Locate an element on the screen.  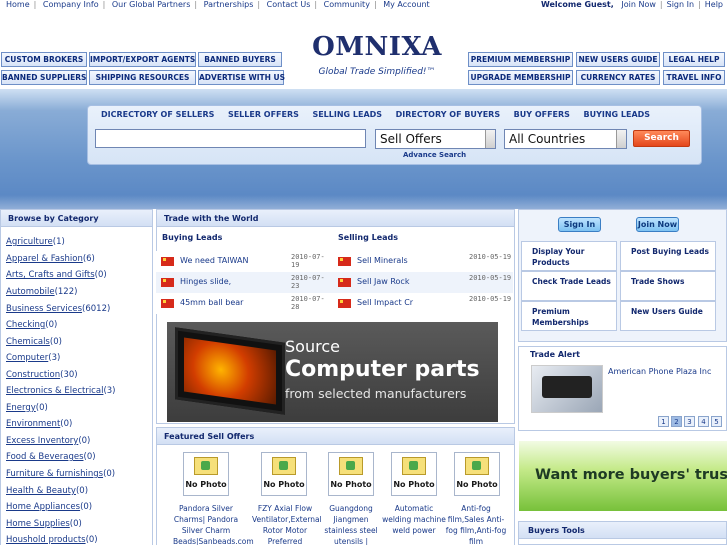
category-item: Computer(3) is located at coordinates (33, 358).